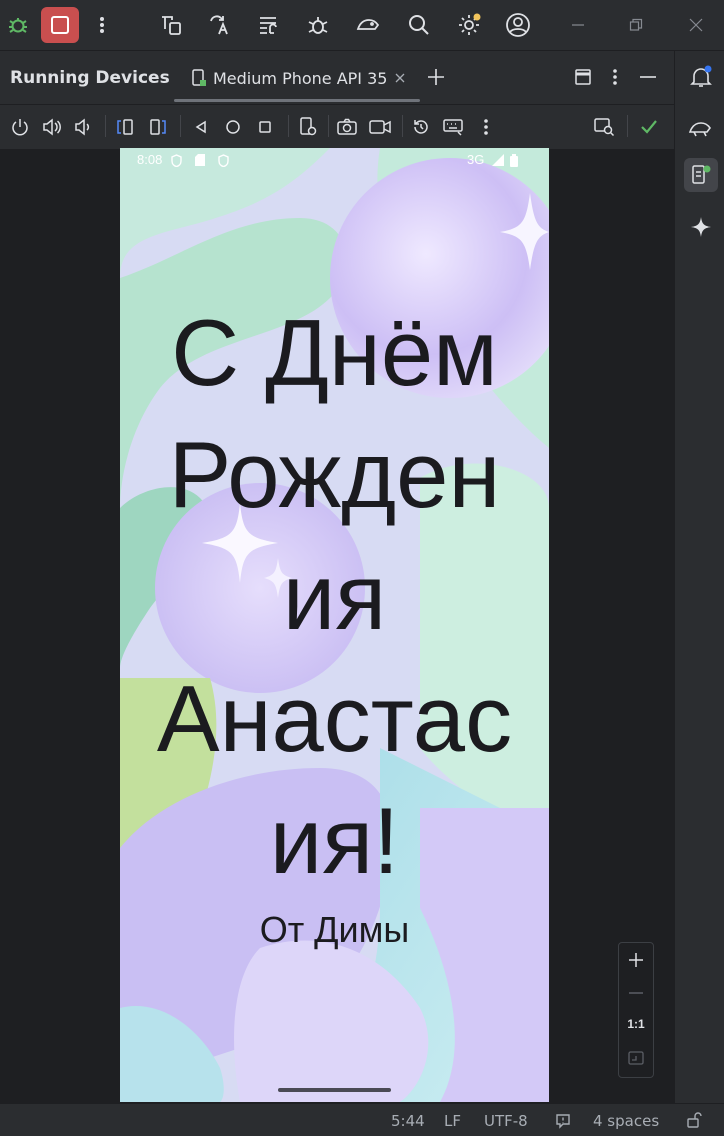 The width and height of the screenshot is (724, 1136). I want to click on device-toolbar, so click(337, 127).